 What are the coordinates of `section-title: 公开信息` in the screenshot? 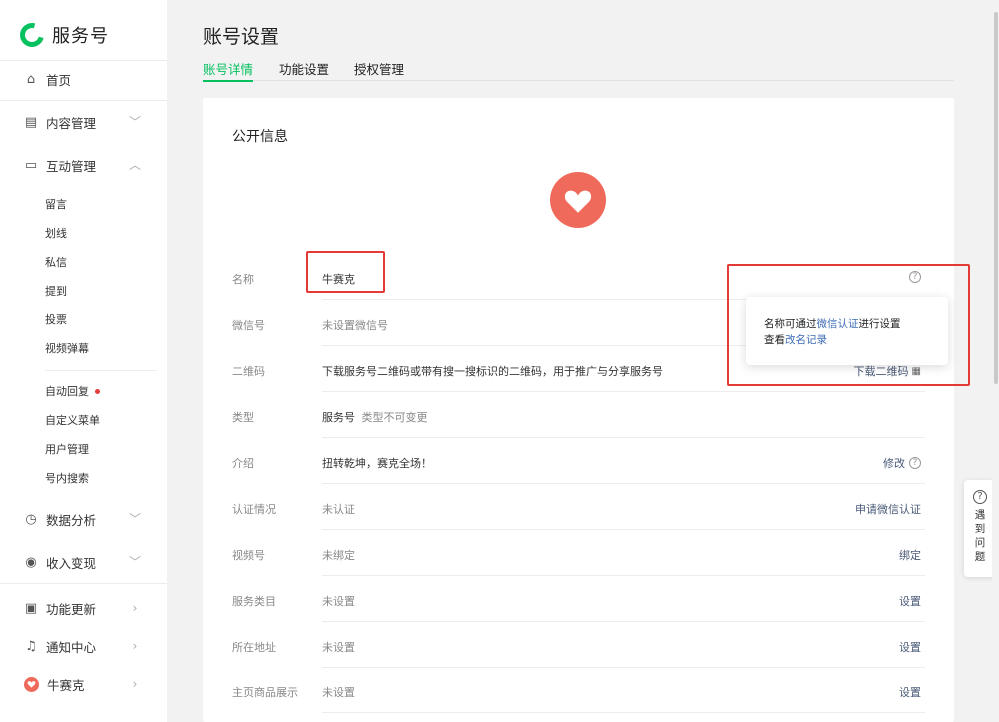 It's located at (260, 137).